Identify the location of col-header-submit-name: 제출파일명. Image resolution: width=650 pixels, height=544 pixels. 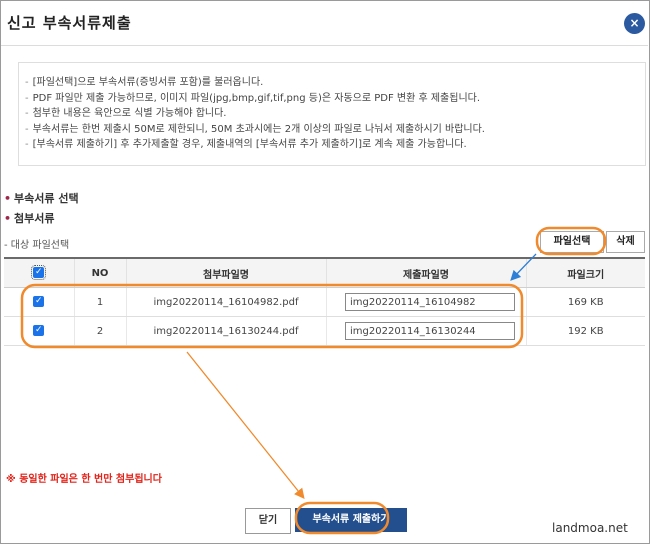
(425, 272).